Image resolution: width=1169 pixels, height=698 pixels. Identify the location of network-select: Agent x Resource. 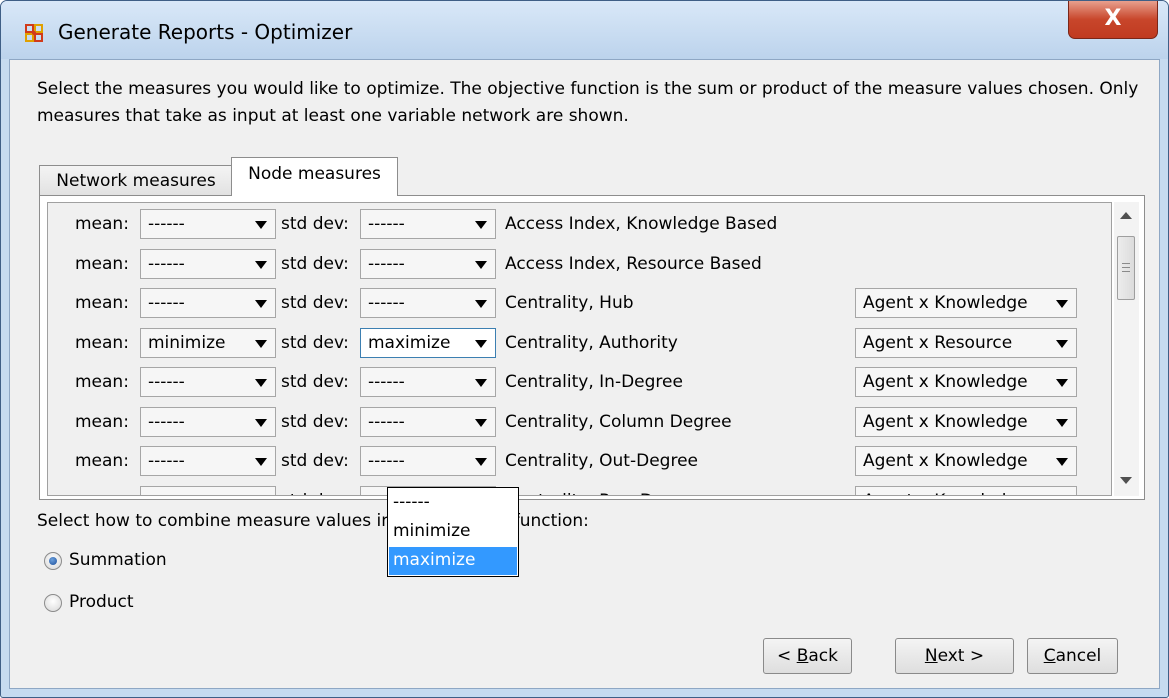
(966, 342).